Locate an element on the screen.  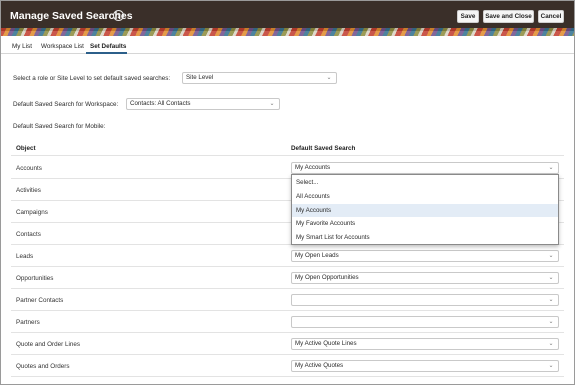
select-value: My Accounts is located at coordinates (313, 167).